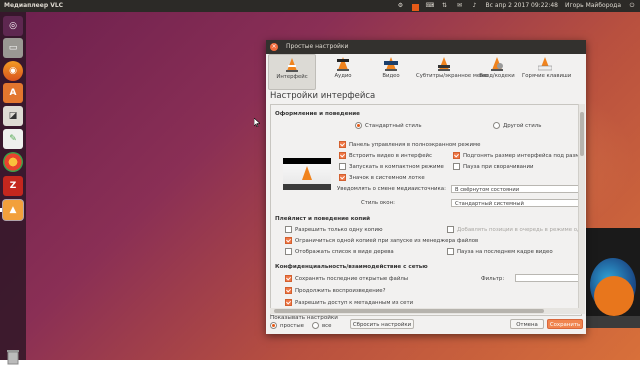 Image resolution: width=640 pixels, height=369 pixels. I want to click on mail-icon: ✉, so click(460, 6).